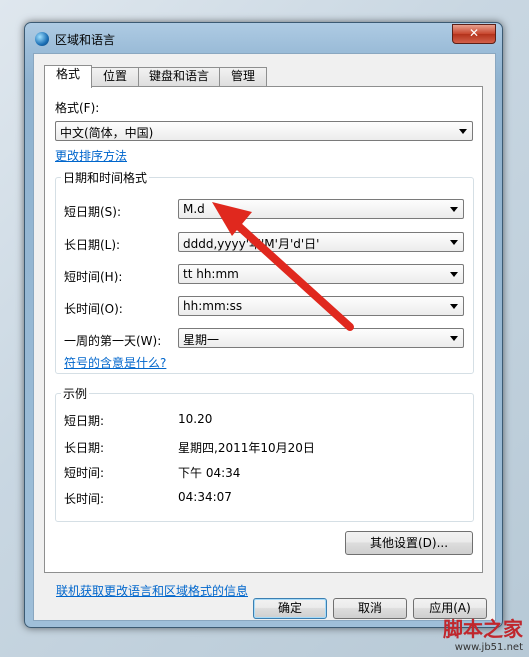 The height and width of the screenshot is (657, 529). I want to click on tab-formats: 格式, so click(68, 76).